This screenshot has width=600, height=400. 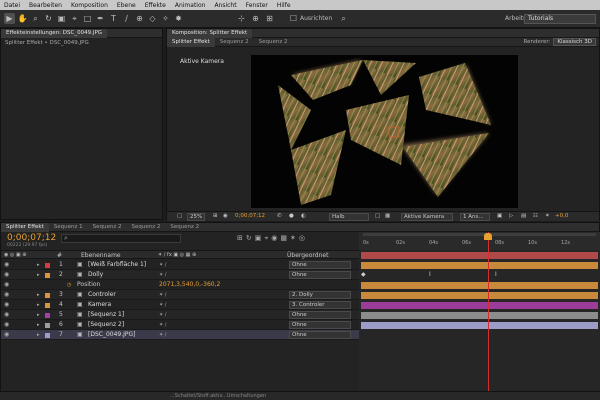 What do you see at coordinates (257, 5) in the screenshot?
I see `menu-item-7: Fenster` at bounding box center [257, 5].